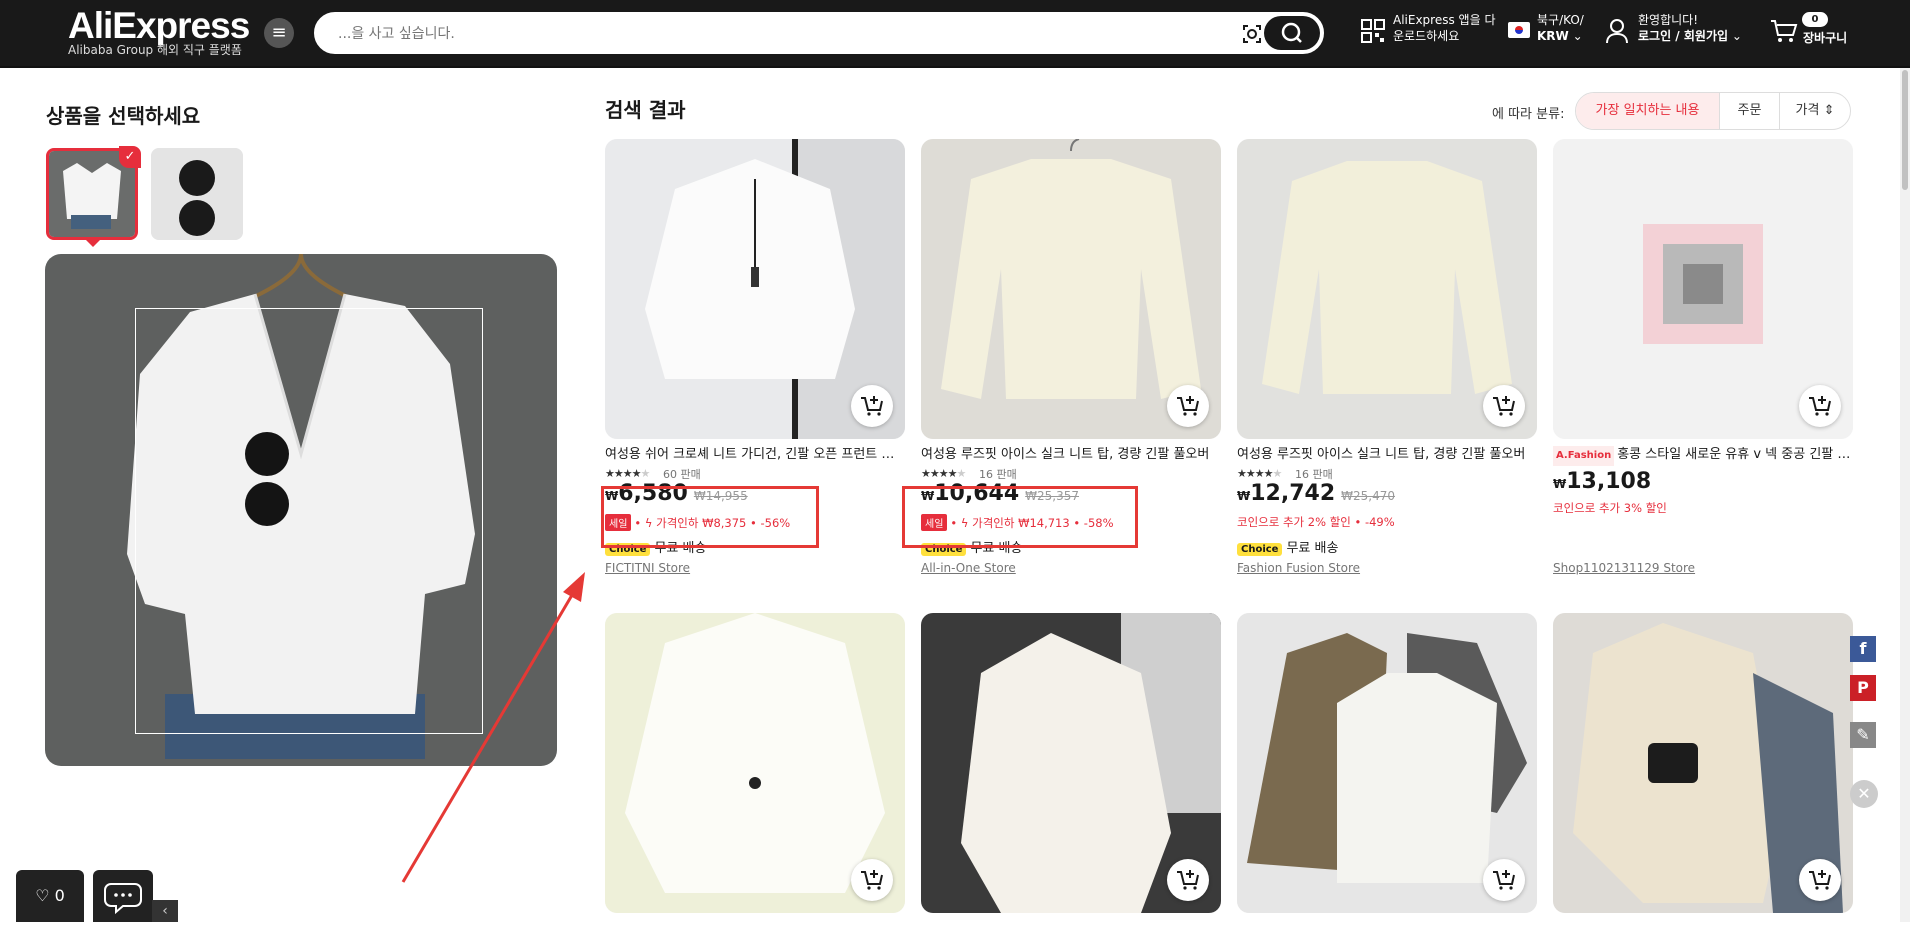  I want to click on search-results-title: 검색 결과, so click(645, 110).